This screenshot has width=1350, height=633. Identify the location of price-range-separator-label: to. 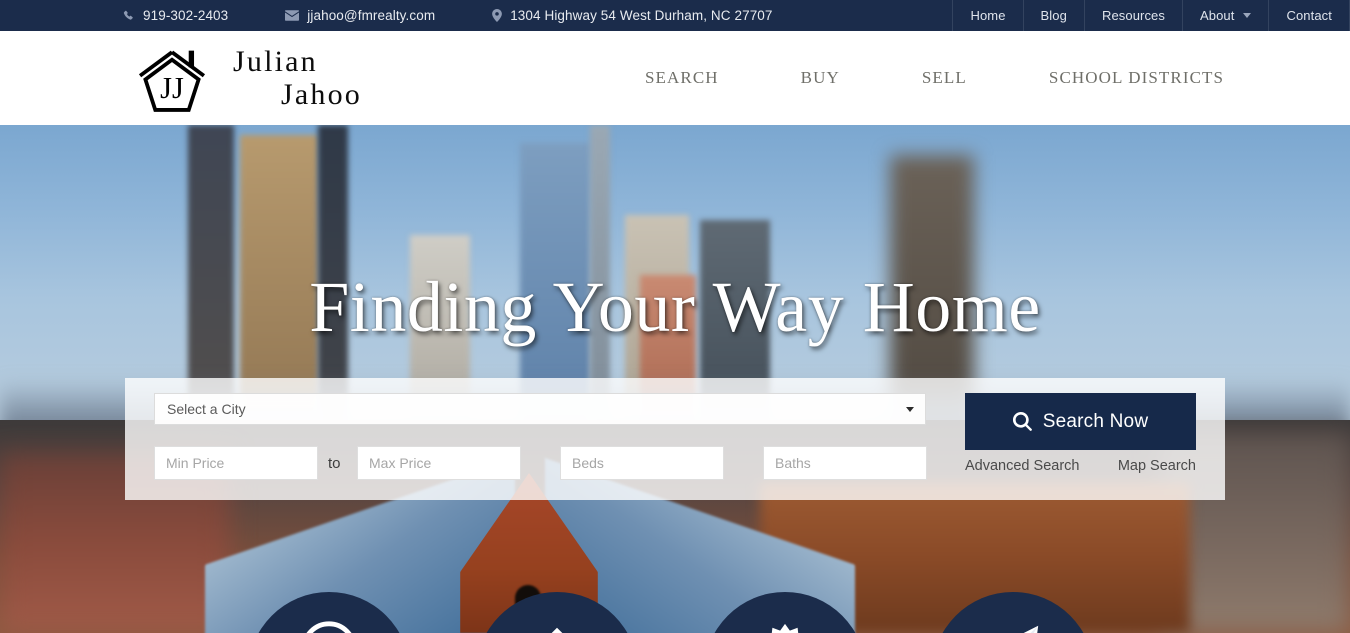
(334, 463).